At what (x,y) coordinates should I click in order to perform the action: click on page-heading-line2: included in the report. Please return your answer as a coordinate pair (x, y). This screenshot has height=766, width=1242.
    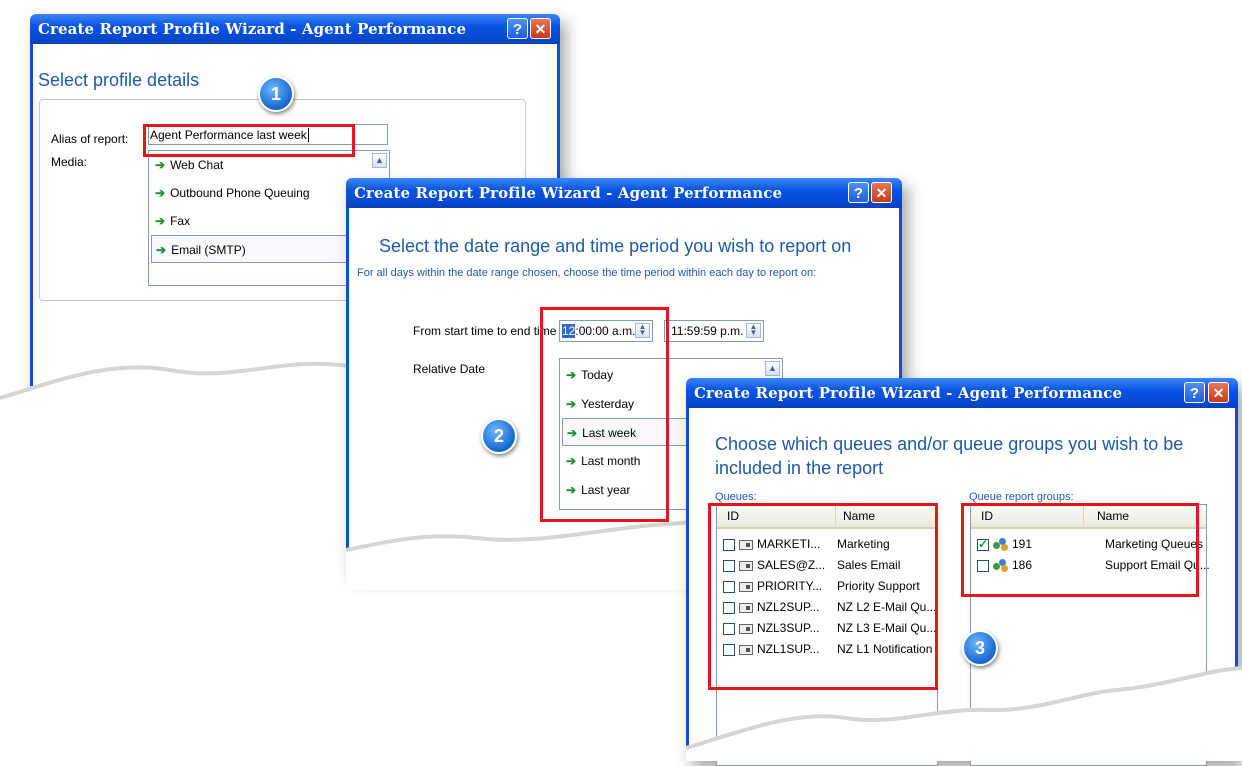
    Looking at the image, I should click on (799, 468).